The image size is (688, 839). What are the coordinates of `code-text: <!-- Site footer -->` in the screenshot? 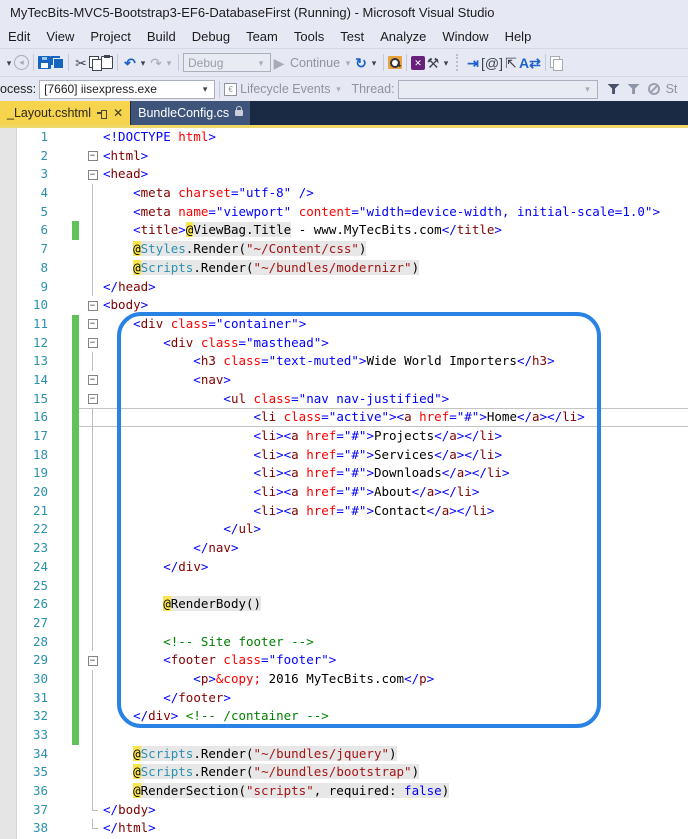 It's located at (395, 642).